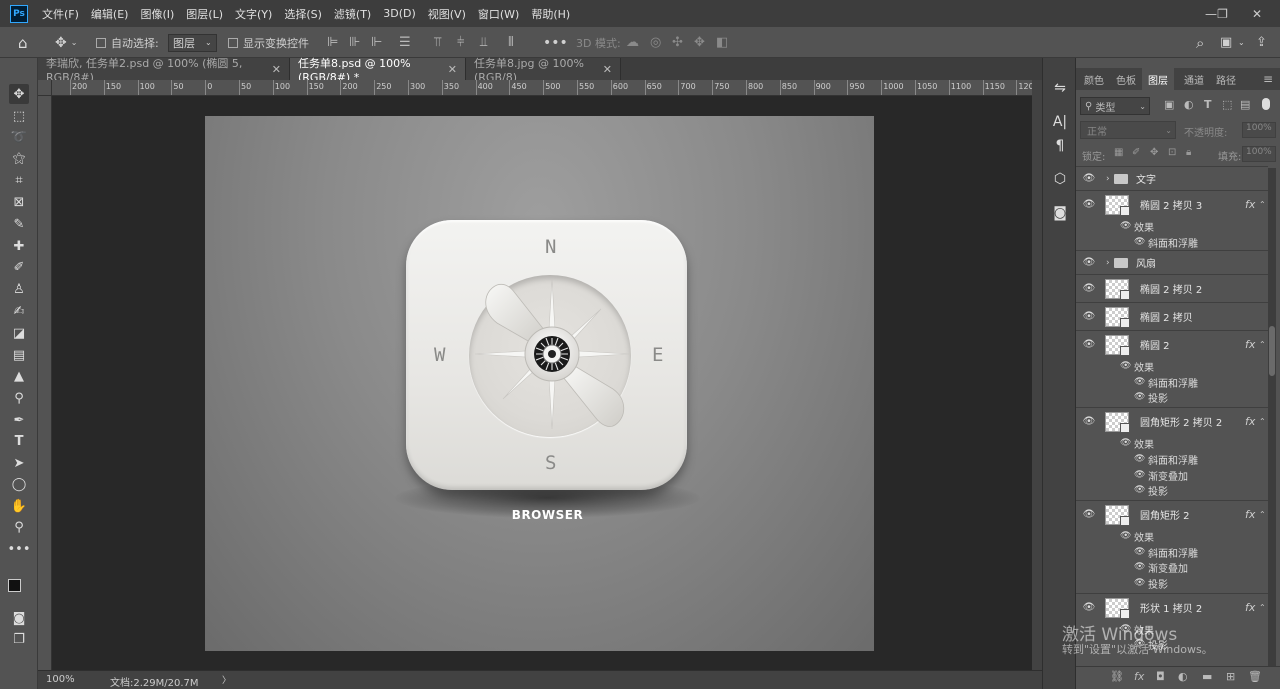 The image size is (1280, 689). I want to click on tab-document-1: 李瑞欣, 任务单2.psd @ 100% (椭圆 5, RGB/8#) ✕, so click(164, 70).